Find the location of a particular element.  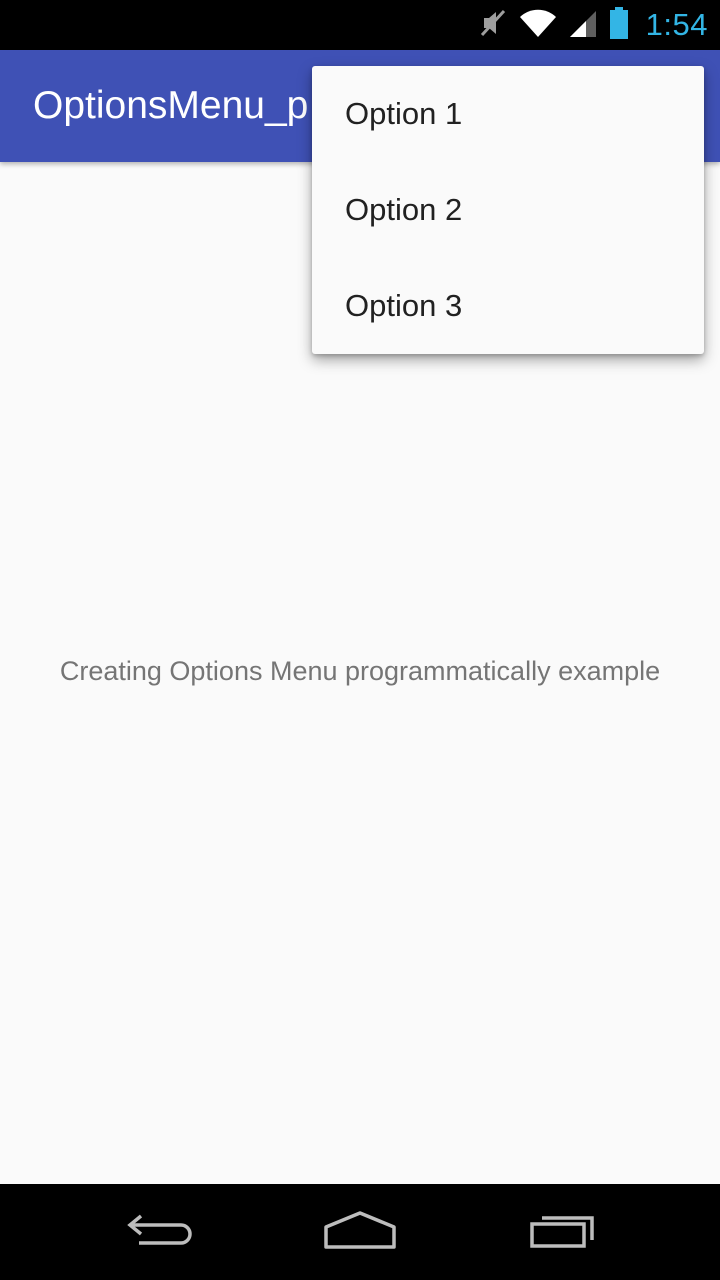

options-menu: Option 1 Option 2 Option 3 is located at coordinates (508, 210).